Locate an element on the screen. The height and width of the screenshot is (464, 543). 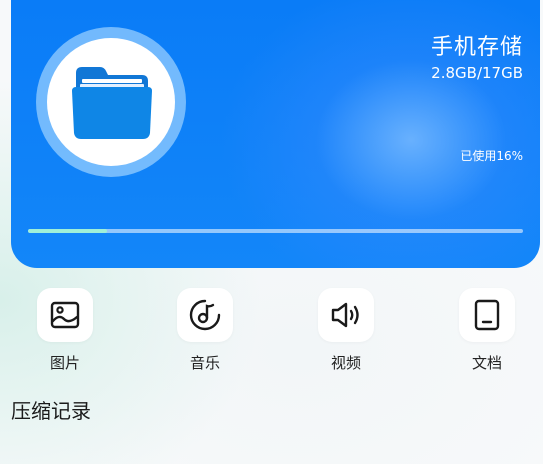
storage-progress-bar is located at coordinates (275, 231).